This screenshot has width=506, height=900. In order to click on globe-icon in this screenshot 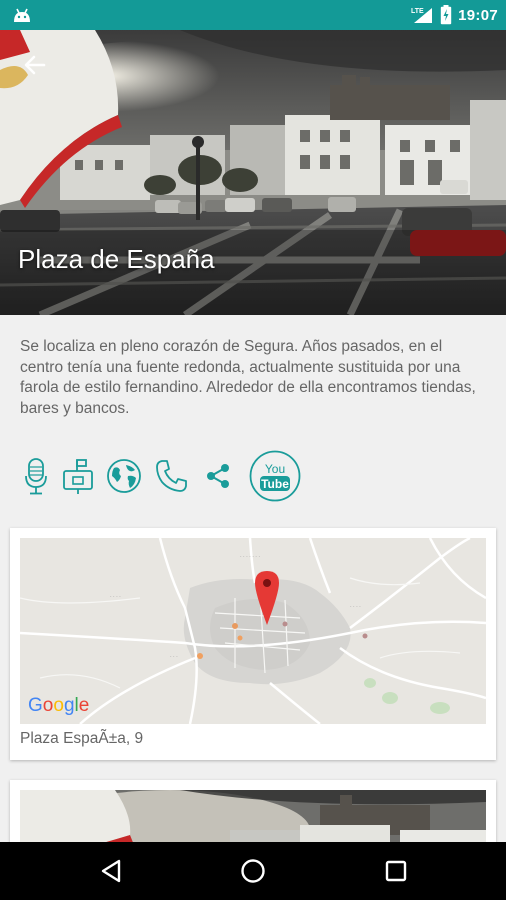, I will do `click(124, 476)`.